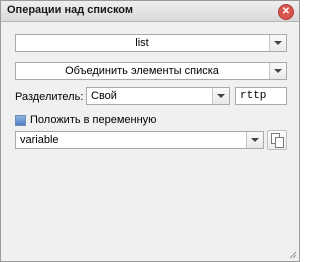 This screenshot has width=320, height=262. I want to click on copy-button, so click(277, 140).